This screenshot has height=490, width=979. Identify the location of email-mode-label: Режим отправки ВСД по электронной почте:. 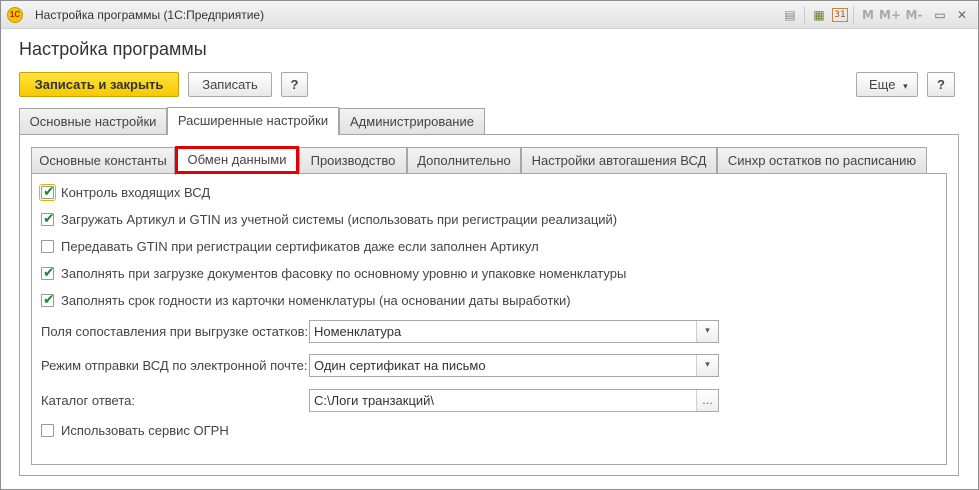
(174, 365).